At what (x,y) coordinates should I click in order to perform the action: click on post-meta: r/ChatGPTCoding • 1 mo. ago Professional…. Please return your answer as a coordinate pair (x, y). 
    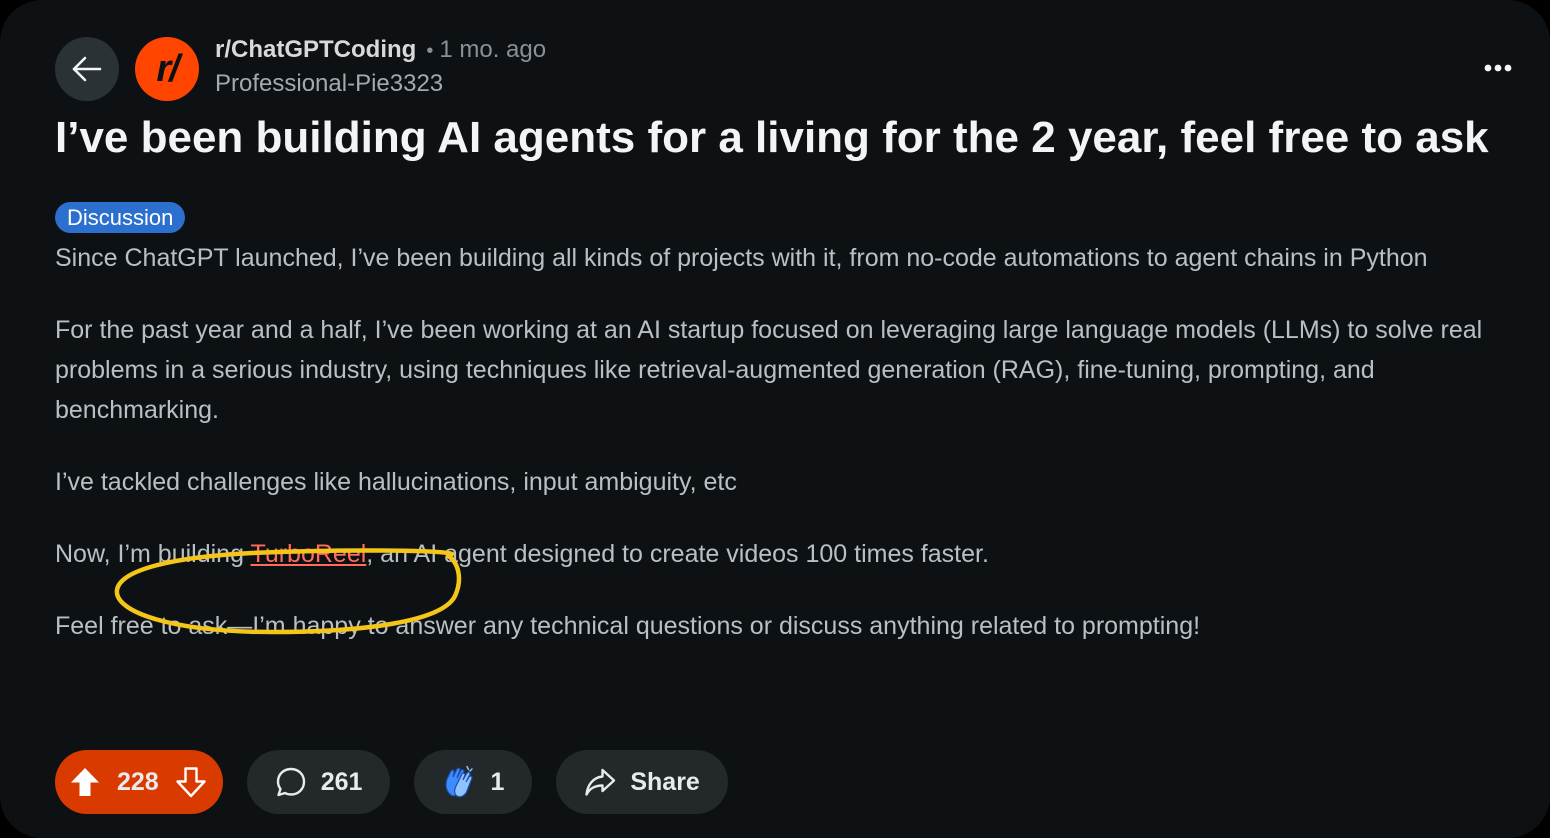
    Looking at the image, I should click on (380, 67).